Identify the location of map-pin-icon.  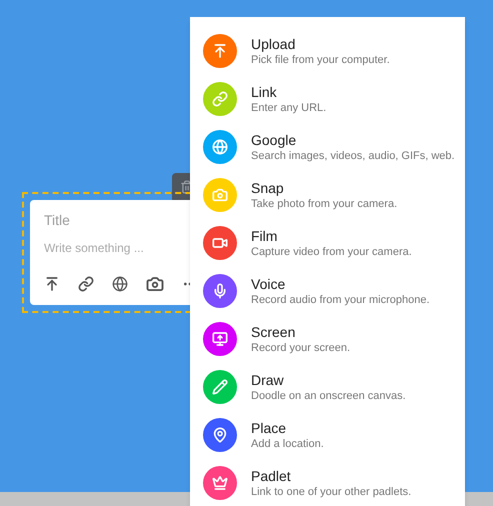
(220, 435).